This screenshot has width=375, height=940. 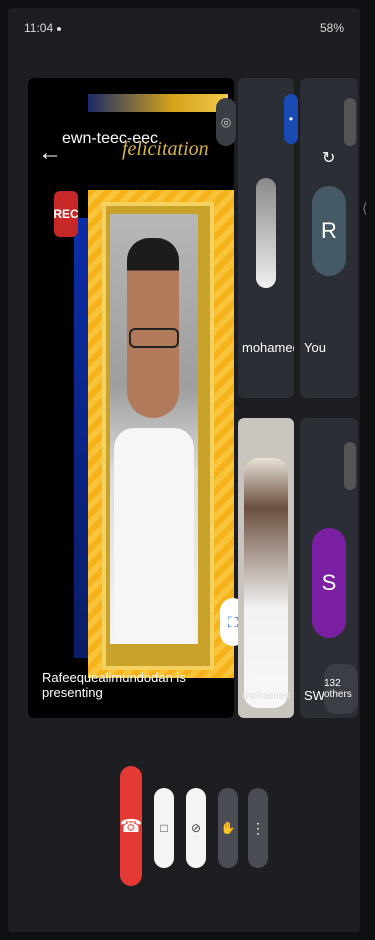 I want to click on rec-badge: REC, so click(x=66, y=214).